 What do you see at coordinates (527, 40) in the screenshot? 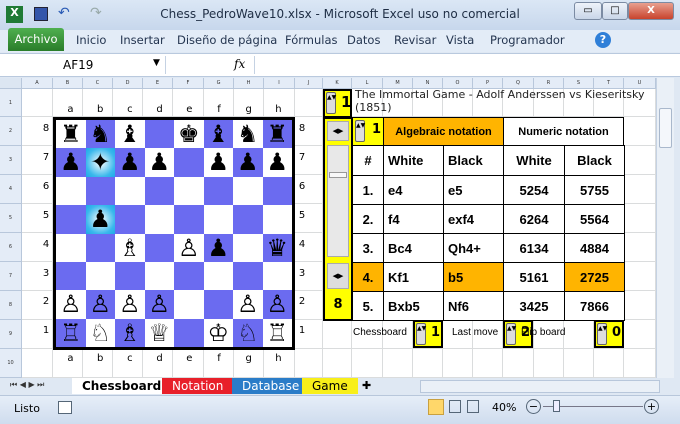
I see `tab-programador: Programador` at bounding box center [527, 40].